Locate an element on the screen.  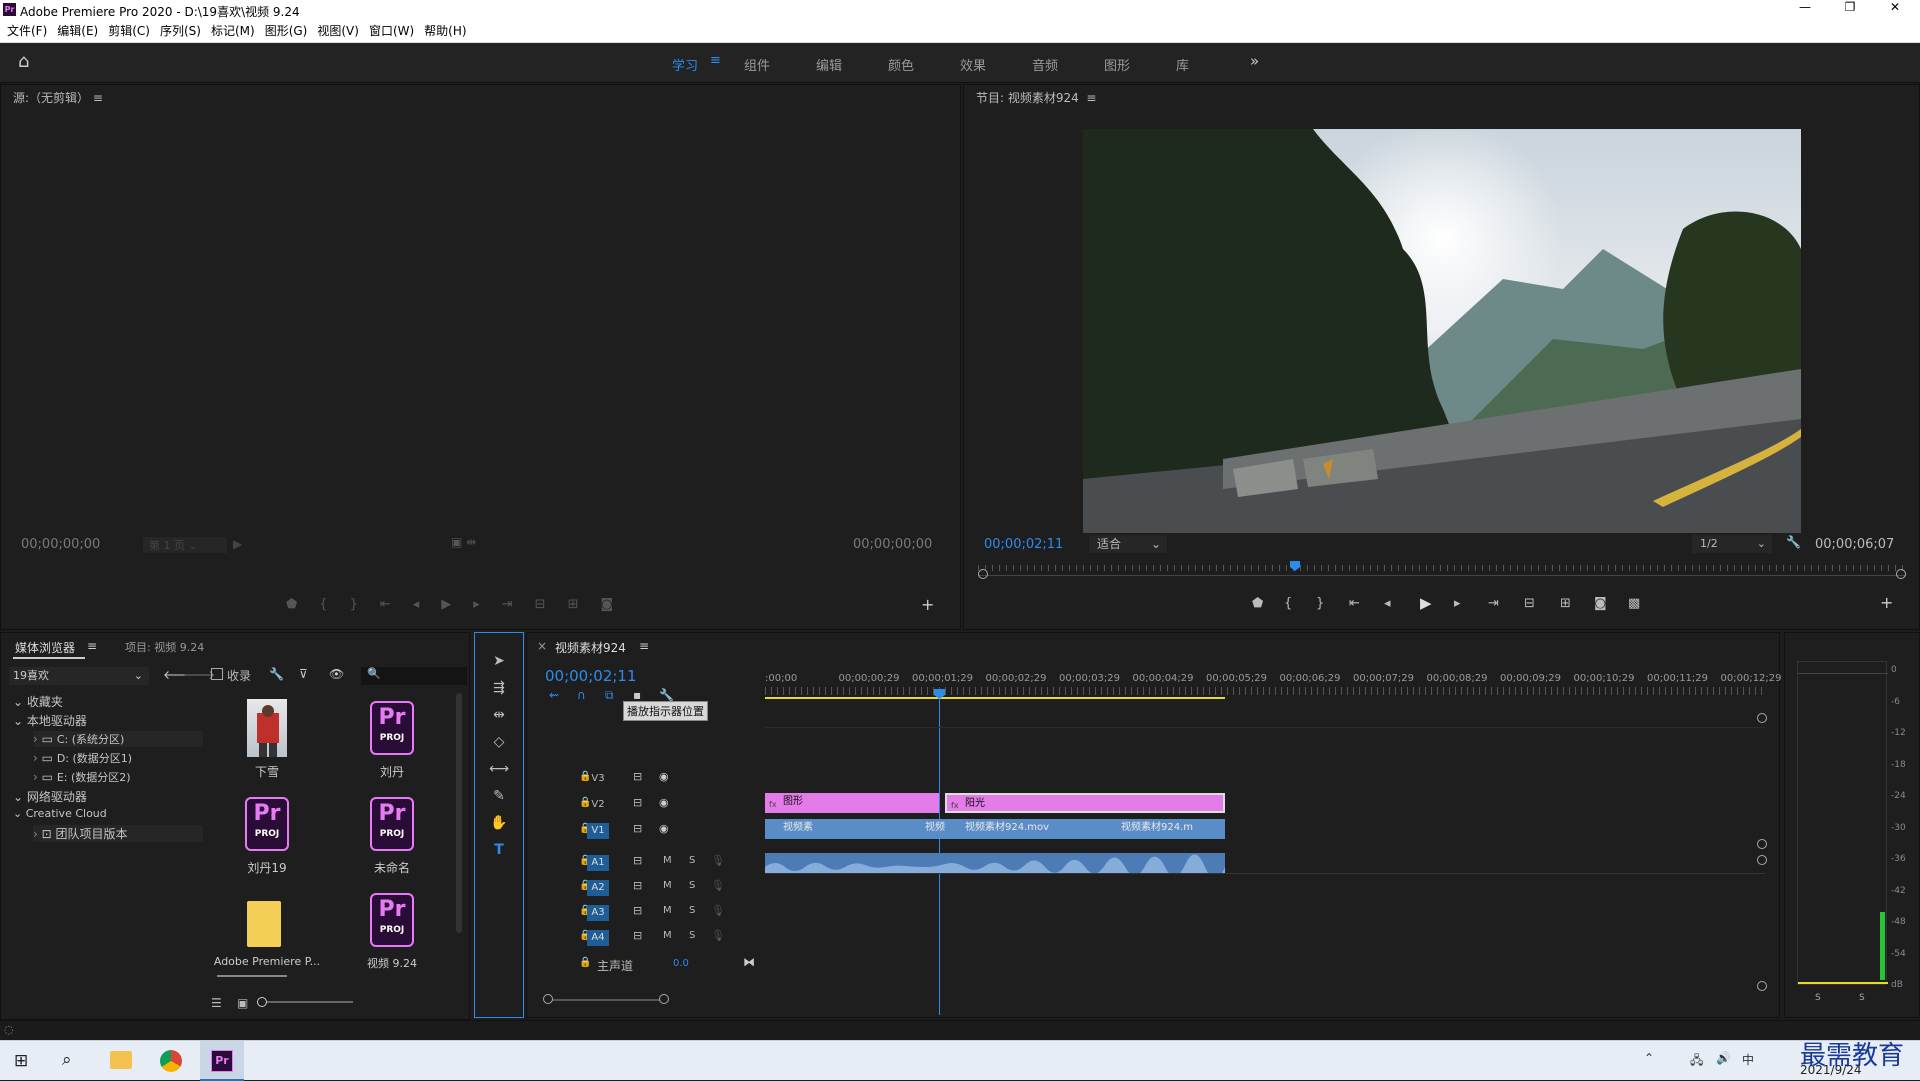
browser-scrollbar is located at coordinates (459, 813).